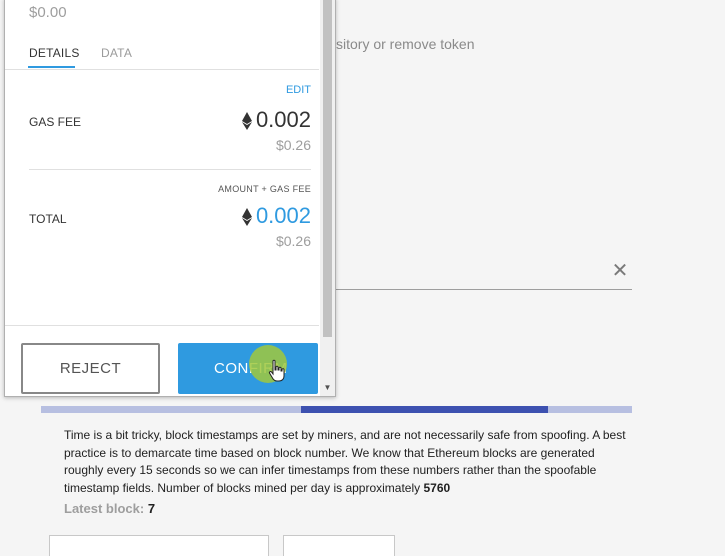  What do you see at coordinates (405, 44) in the screenshot?
I see `token-hint-text: sitory or remove token` at bounding box center [405, 44].